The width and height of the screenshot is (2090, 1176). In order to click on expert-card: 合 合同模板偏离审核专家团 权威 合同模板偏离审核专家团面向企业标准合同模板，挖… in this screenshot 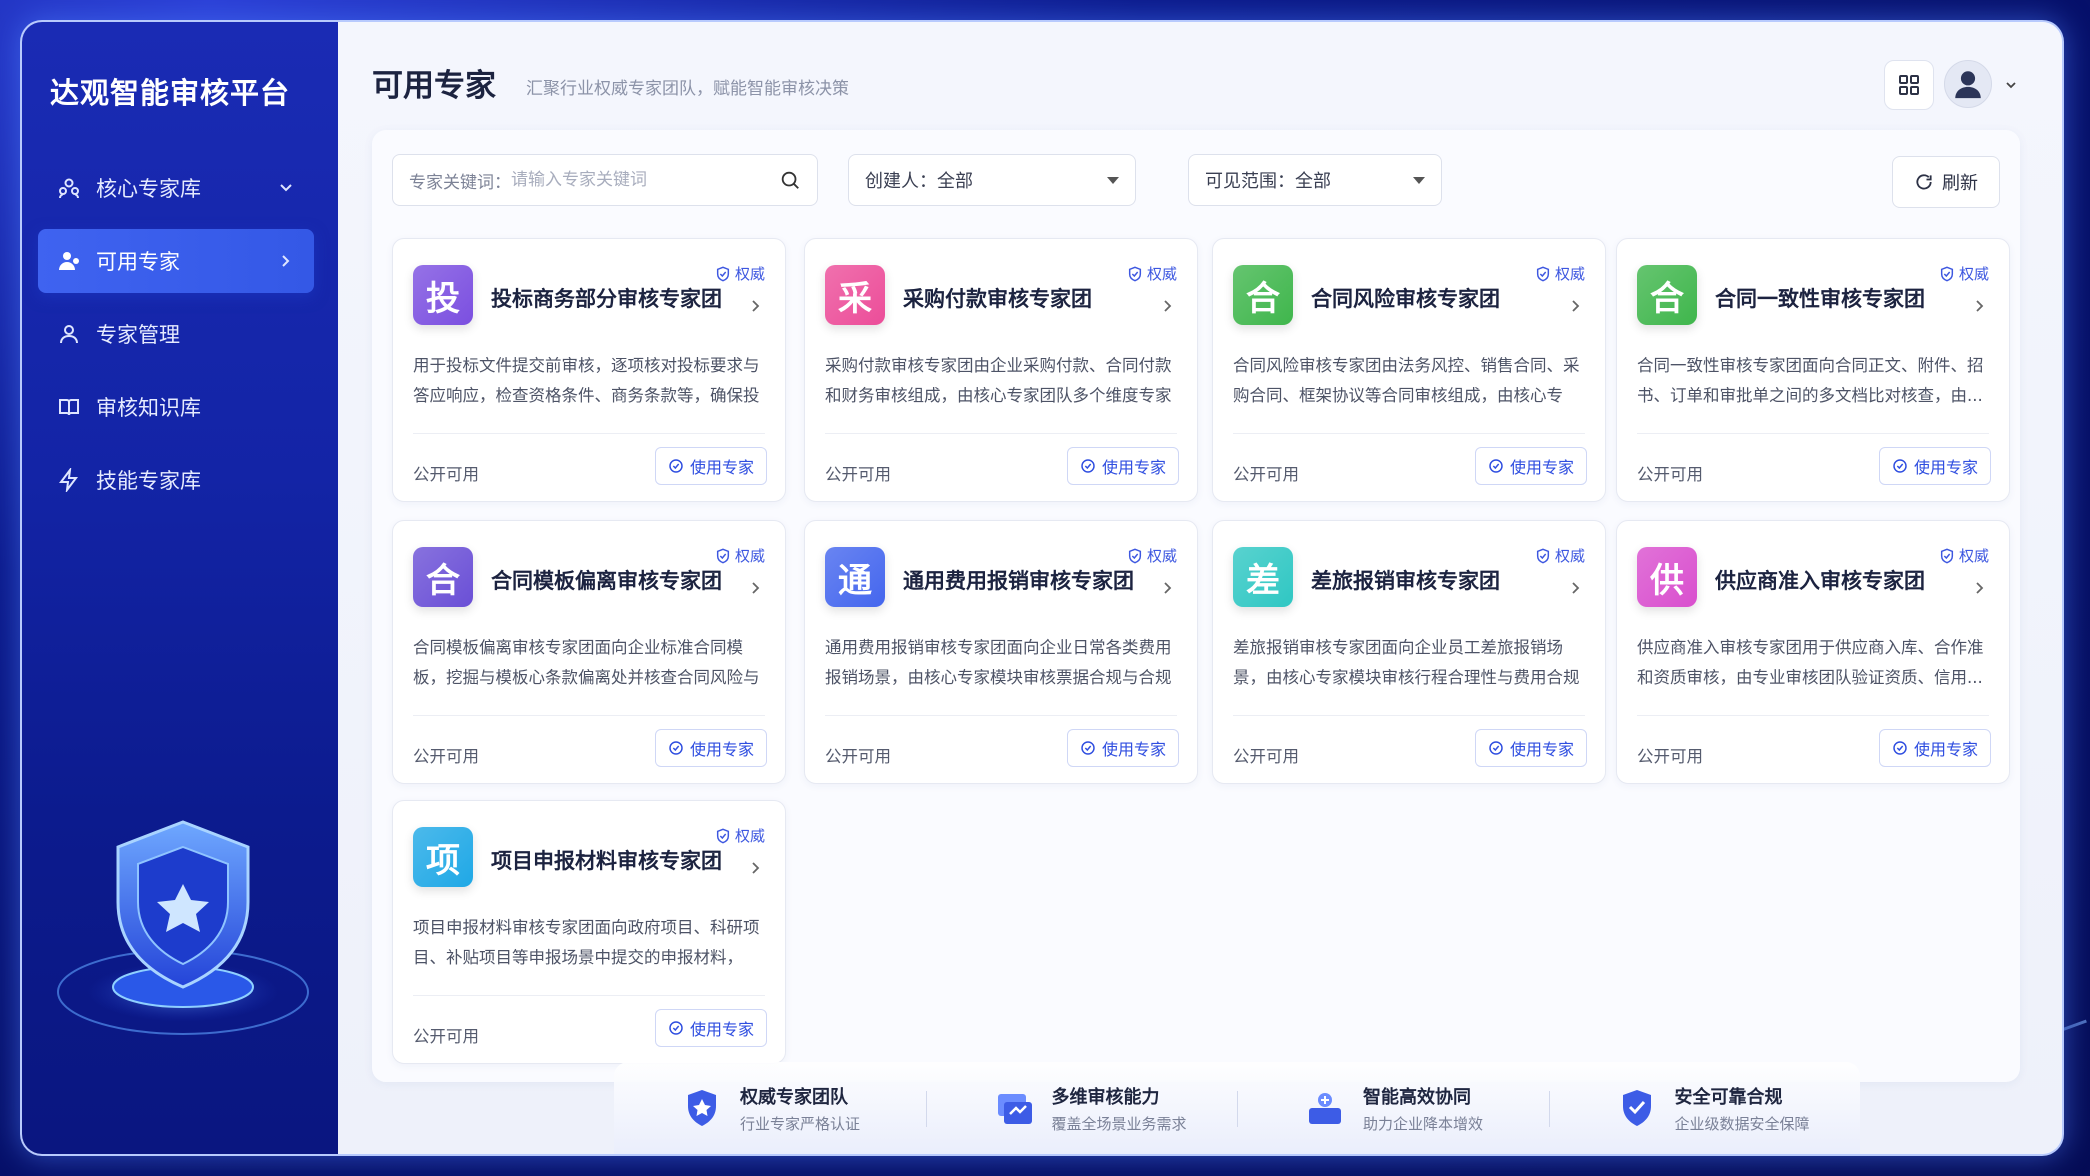, I will do `click(589, 652)`.